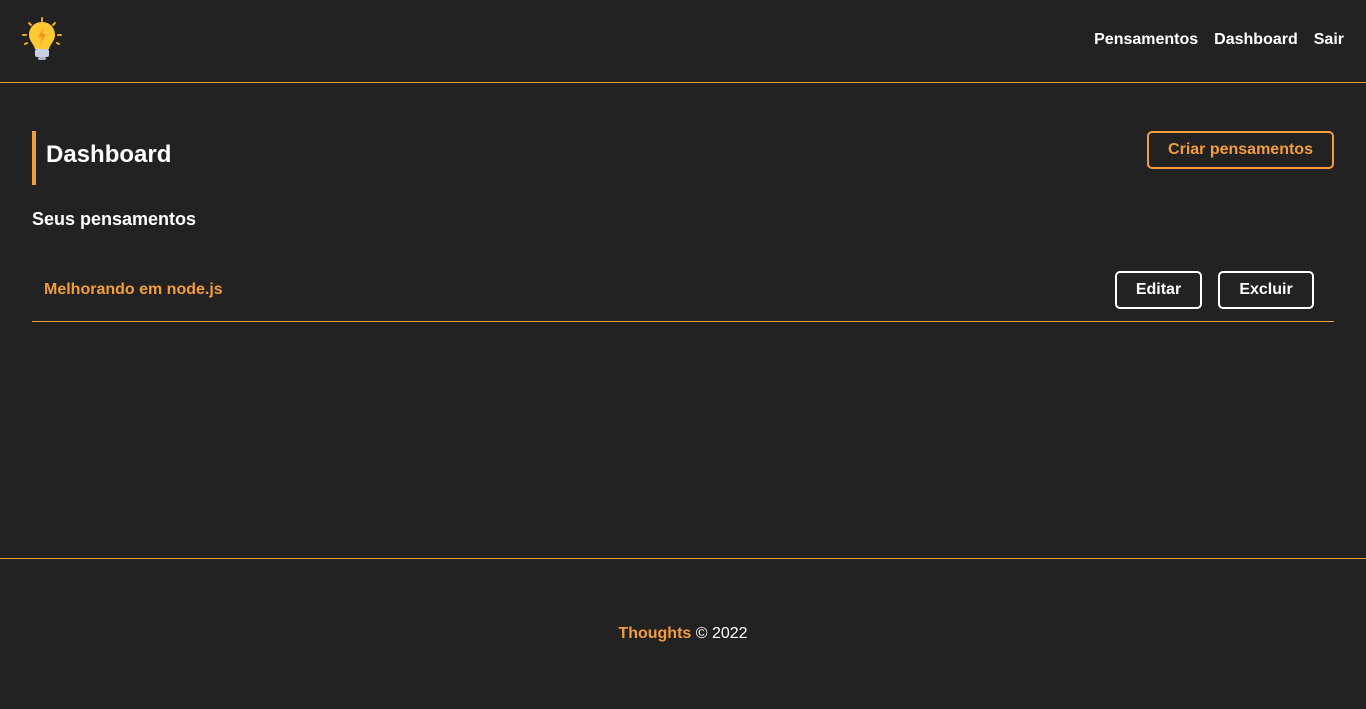 This screenshot has width=1366, height=709. Describe the element at coordinates (721, 633) in the screenshot. I see `footer-copyright: © 2022` at that location.